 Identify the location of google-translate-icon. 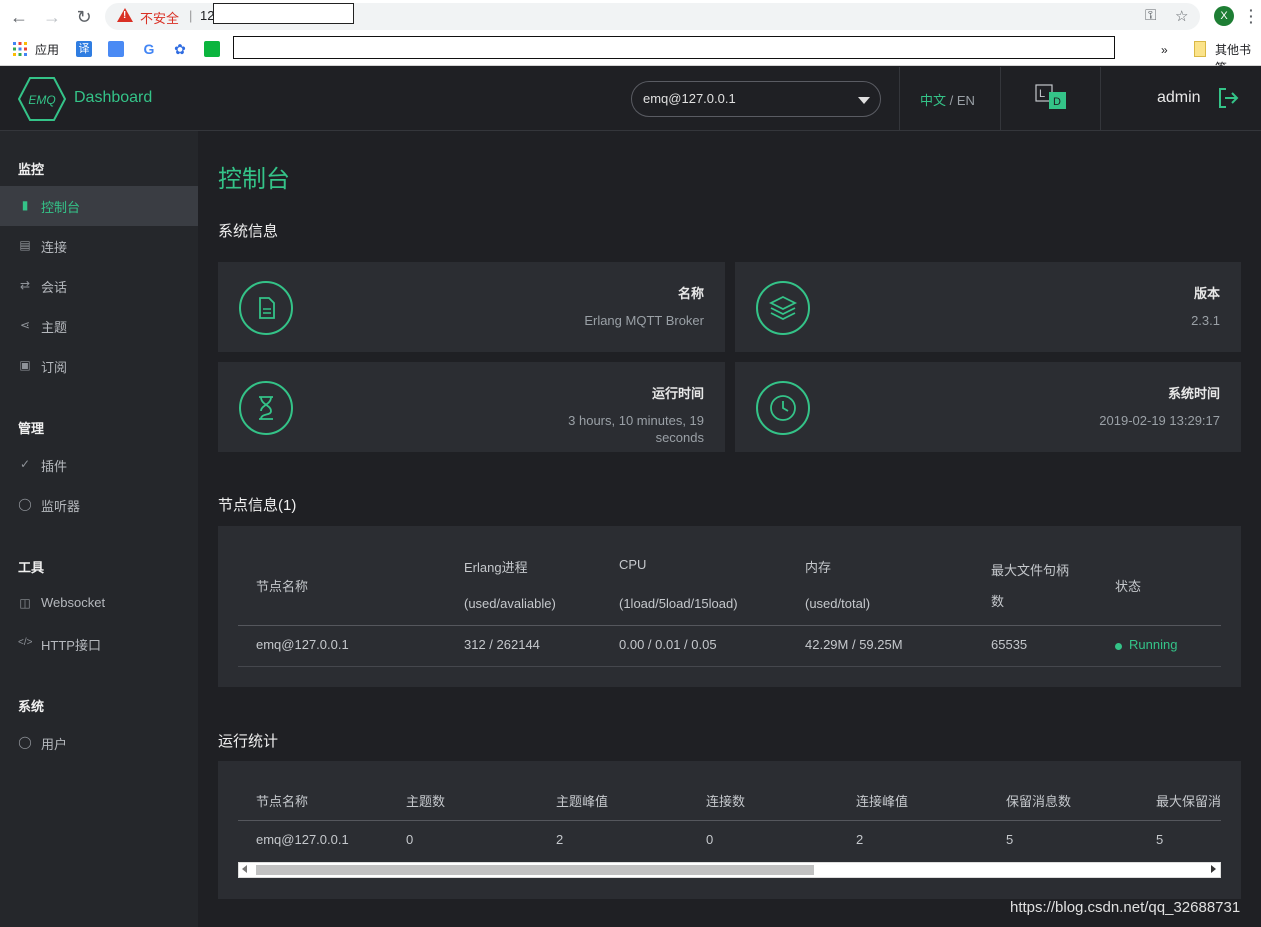
(116, 49).